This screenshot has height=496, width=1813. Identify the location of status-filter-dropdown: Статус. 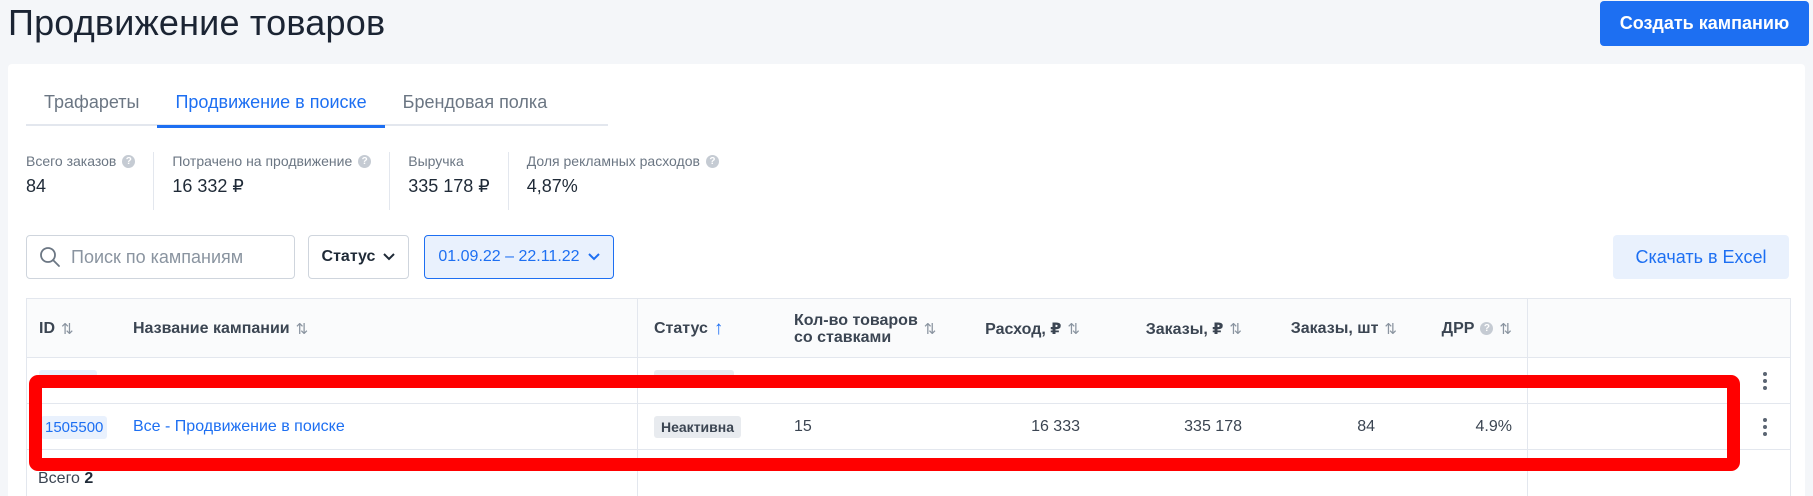
(358, 257).